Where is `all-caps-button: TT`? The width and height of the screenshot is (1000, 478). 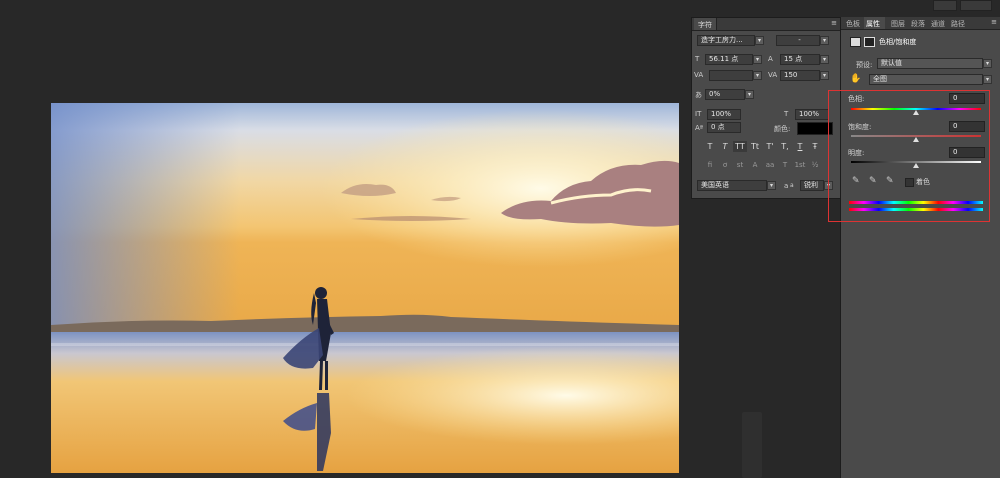 all-caps-button: TT is located at coordinates (740, 146).